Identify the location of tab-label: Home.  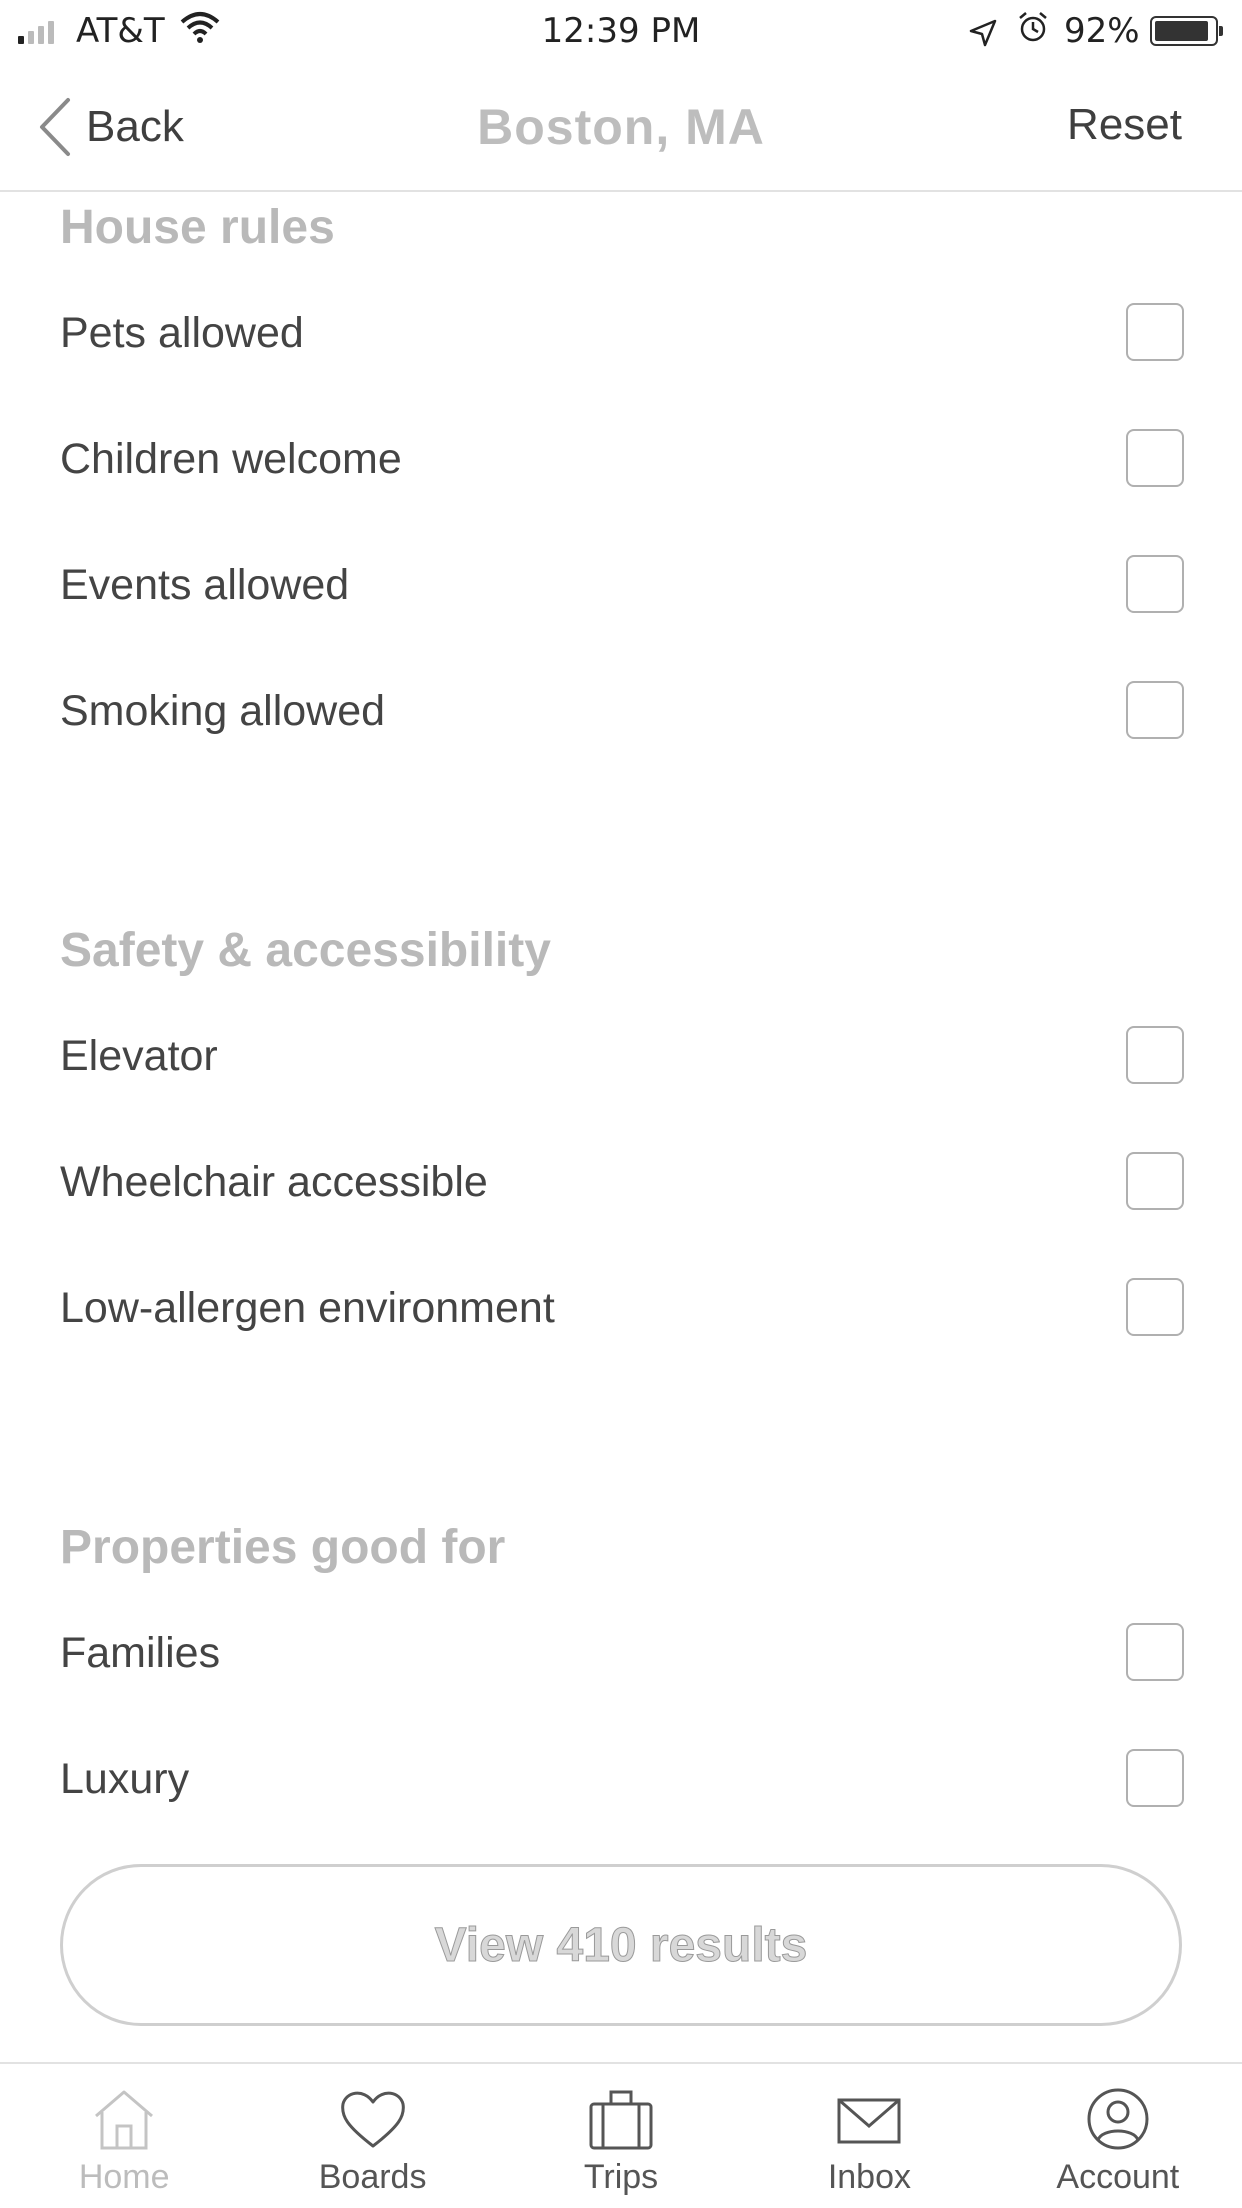
(124, 2177).